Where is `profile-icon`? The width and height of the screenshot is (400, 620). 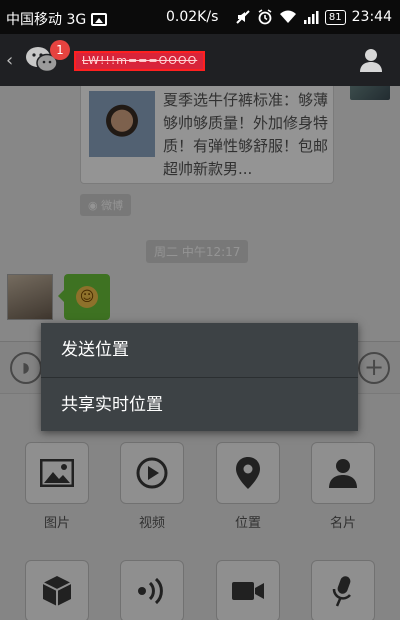
profile-icon is located at coordinates (371, 60).